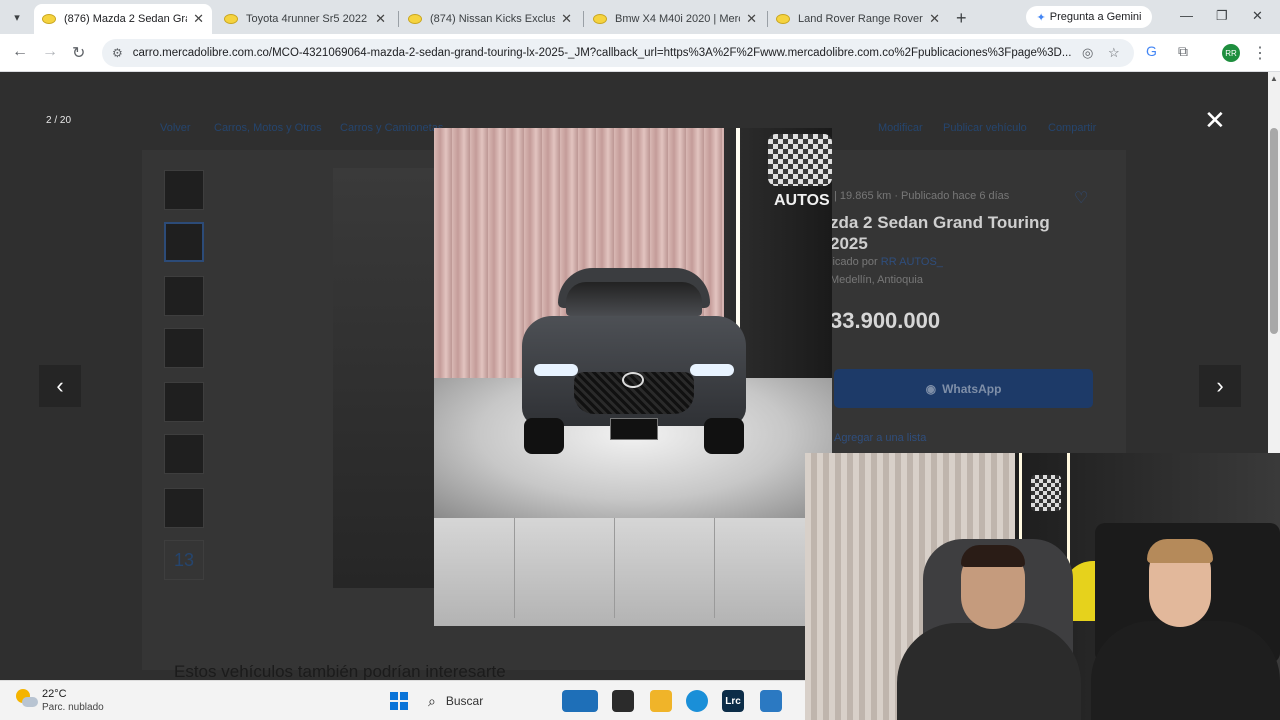  Describe the element at coordinates (912, 262) in the screenshot. I see `seller-name-link: RR AUTOS_` at that location.